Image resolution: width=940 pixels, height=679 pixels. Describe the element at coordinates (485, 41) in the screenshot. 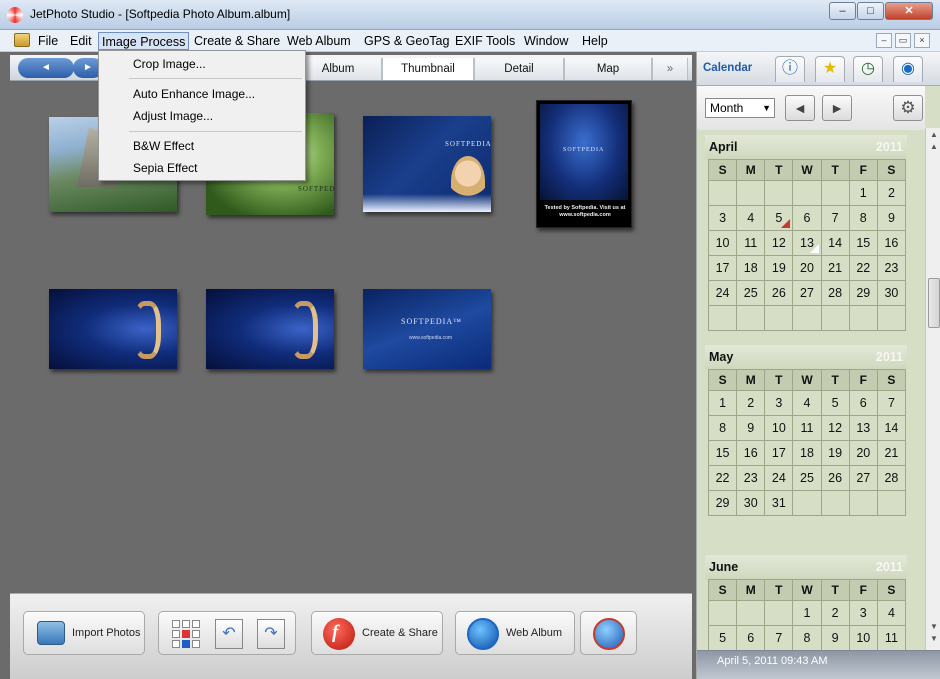

I see `menu-exif-tools: EXIF Tools` at that location.